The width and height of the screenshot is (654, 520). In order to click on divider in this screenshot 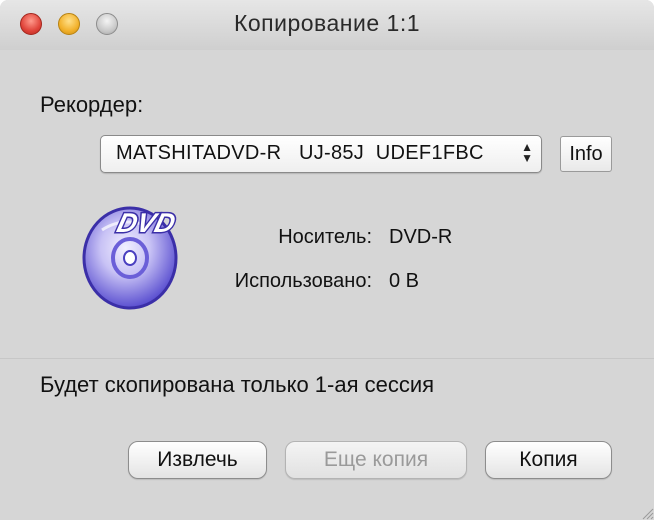, I will do `click(327, 358)`.